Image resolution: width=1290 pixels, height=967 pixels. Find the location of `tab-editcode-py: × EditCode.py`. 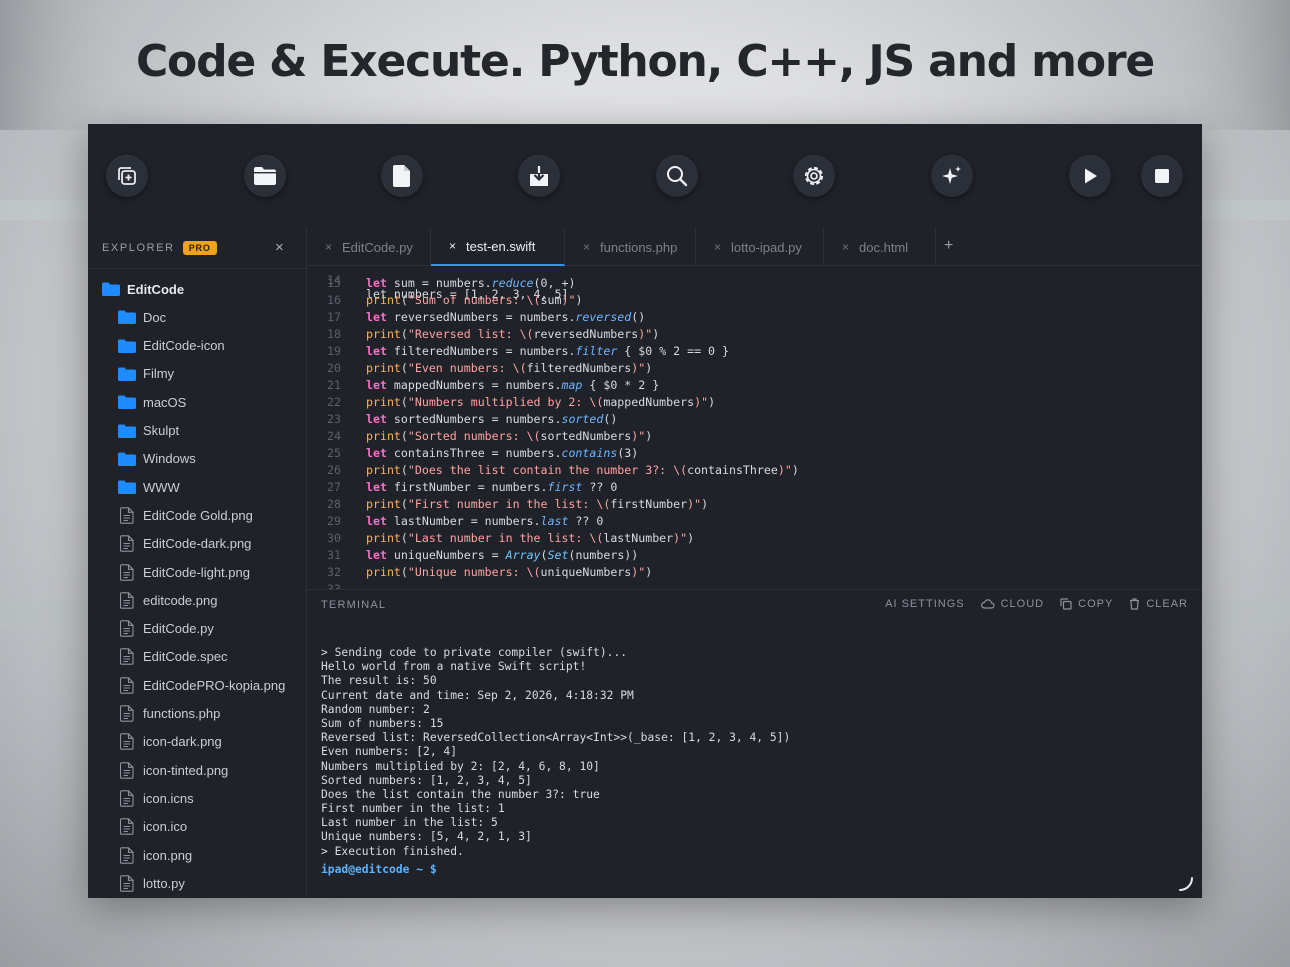

tab-editcode-py: × EditCode.py is located at coordinates (369, 247).